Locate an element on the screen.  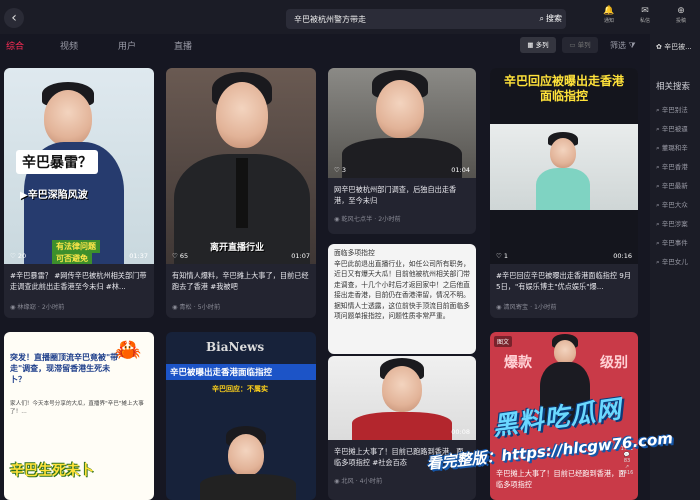
thumbnail-title: 辛巴暴雷？ is located at coordinates (57, 162).